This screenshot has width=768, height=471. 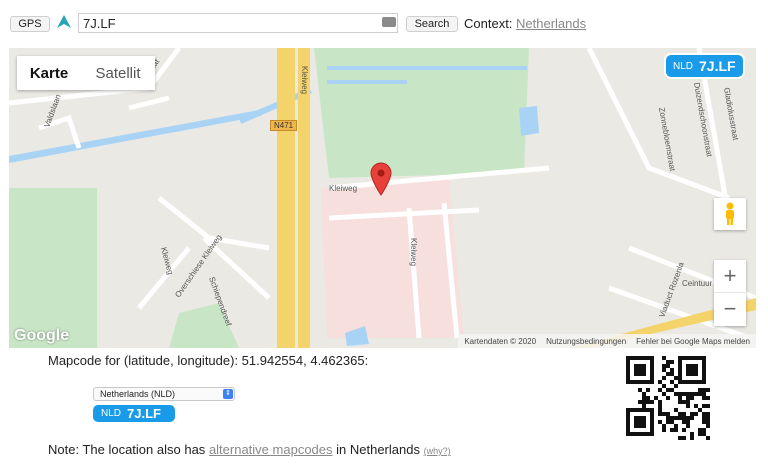 I want to click on zoom-control: + −, so click(x=730, y=293).